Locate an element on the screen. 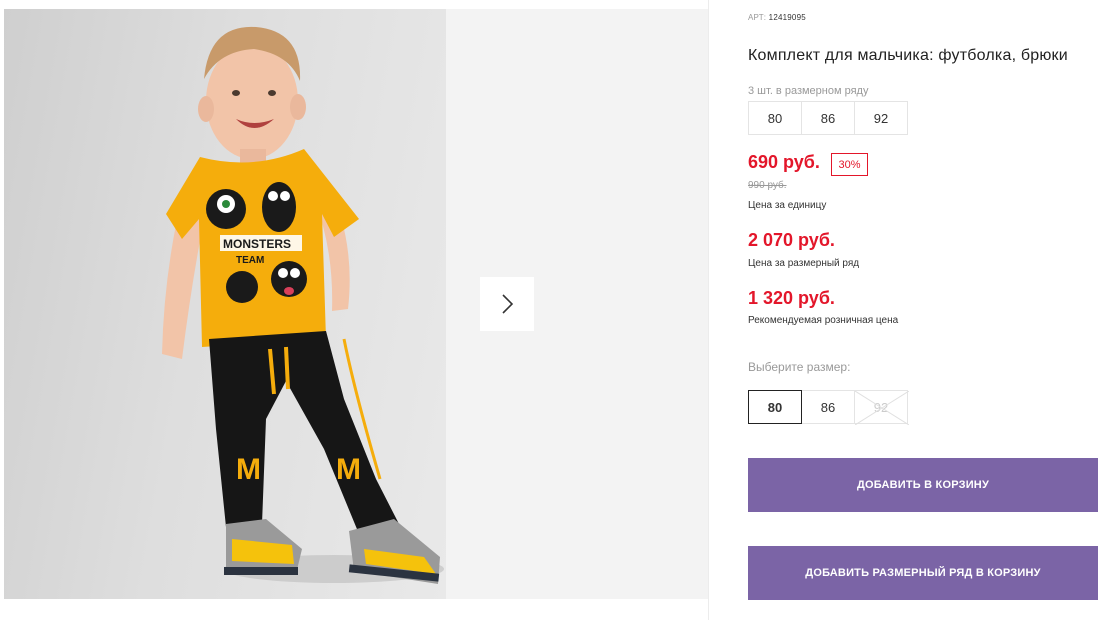 The image size is (1109, 620). unit-price-caption: Цена за единицу is located at coordinates (787, 205).